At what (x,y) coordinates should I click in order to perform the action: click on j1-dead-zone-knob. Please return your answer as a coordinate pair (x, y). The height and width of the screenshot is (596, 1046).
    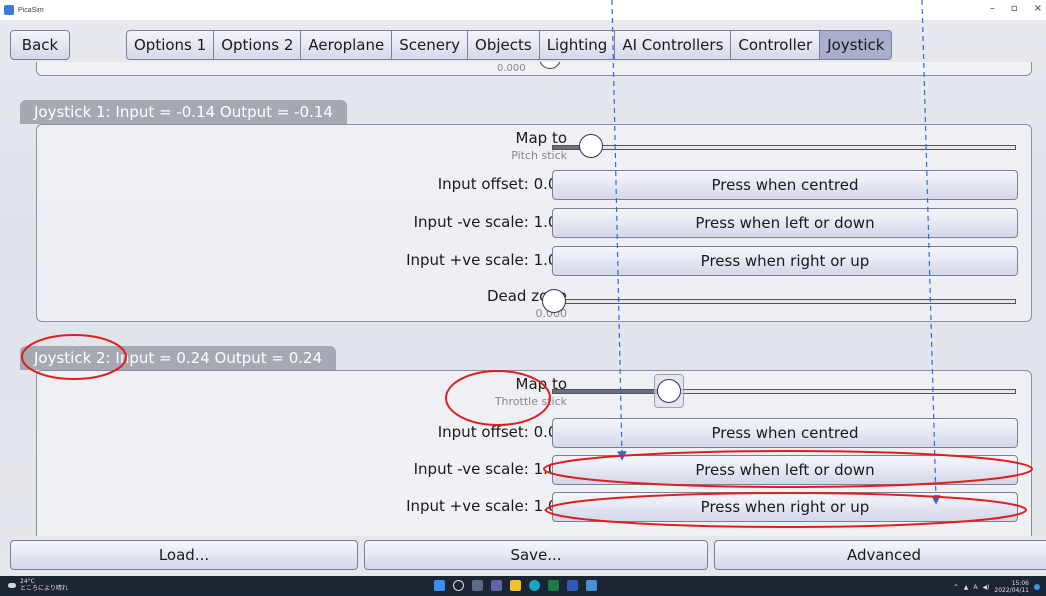
    Looking at the image, I should click on (554, 301).